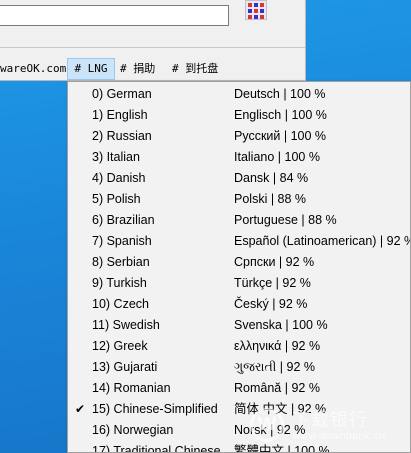 This screenshot has height=453, width=411. I want to click on grid-app-icon, so click(256, 10).